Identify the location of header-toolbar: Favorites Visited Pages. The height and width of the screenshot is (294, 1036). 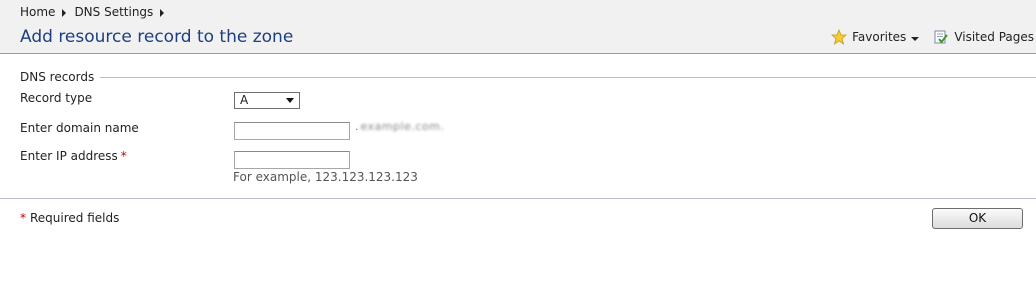
(925, 37).